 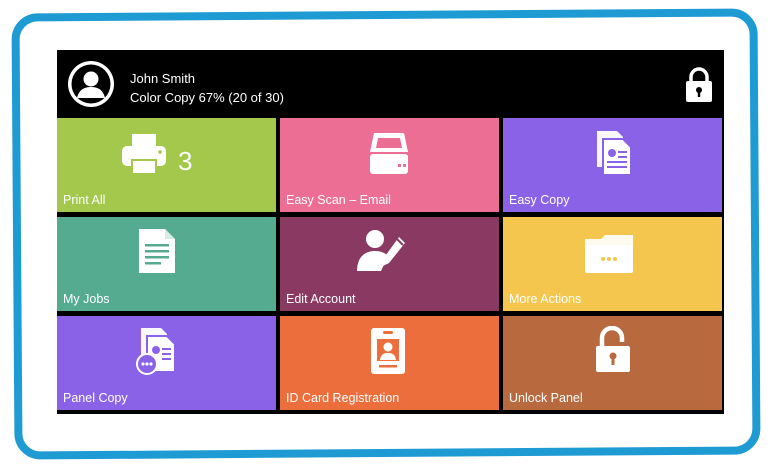 What do you see at coordinates (84, 200) in the screenshot?
I see `print-all-label: Print All` at bounding box center [84, 200].